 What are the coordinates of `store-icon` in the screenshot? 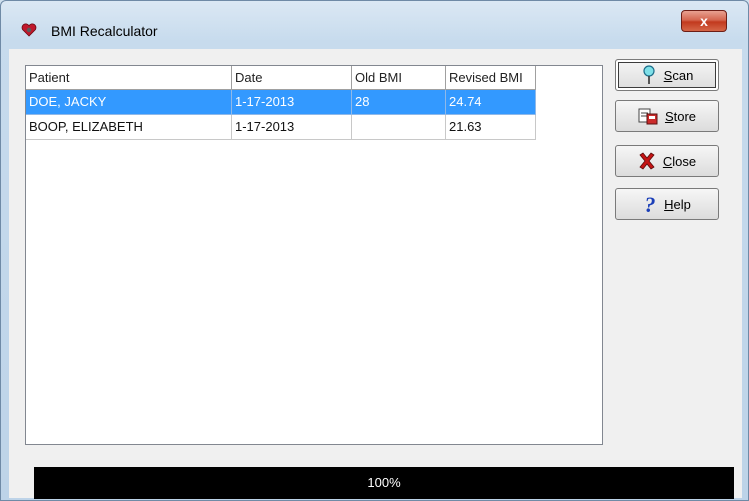 It's located at (648, 116).